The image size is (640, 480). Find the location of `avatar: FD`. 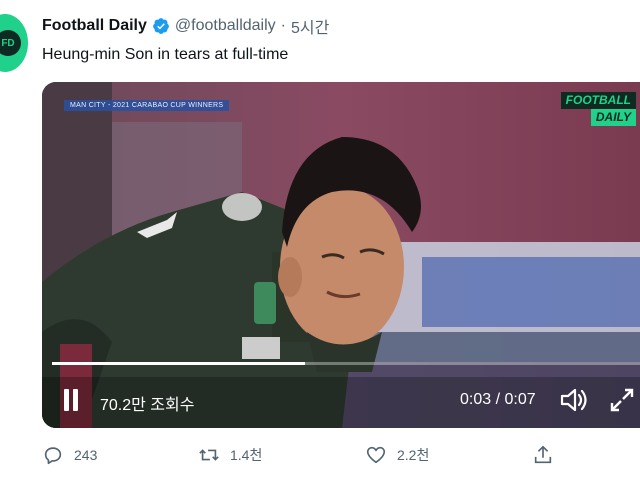

avatar: FD is located at coordinates (14, 43).